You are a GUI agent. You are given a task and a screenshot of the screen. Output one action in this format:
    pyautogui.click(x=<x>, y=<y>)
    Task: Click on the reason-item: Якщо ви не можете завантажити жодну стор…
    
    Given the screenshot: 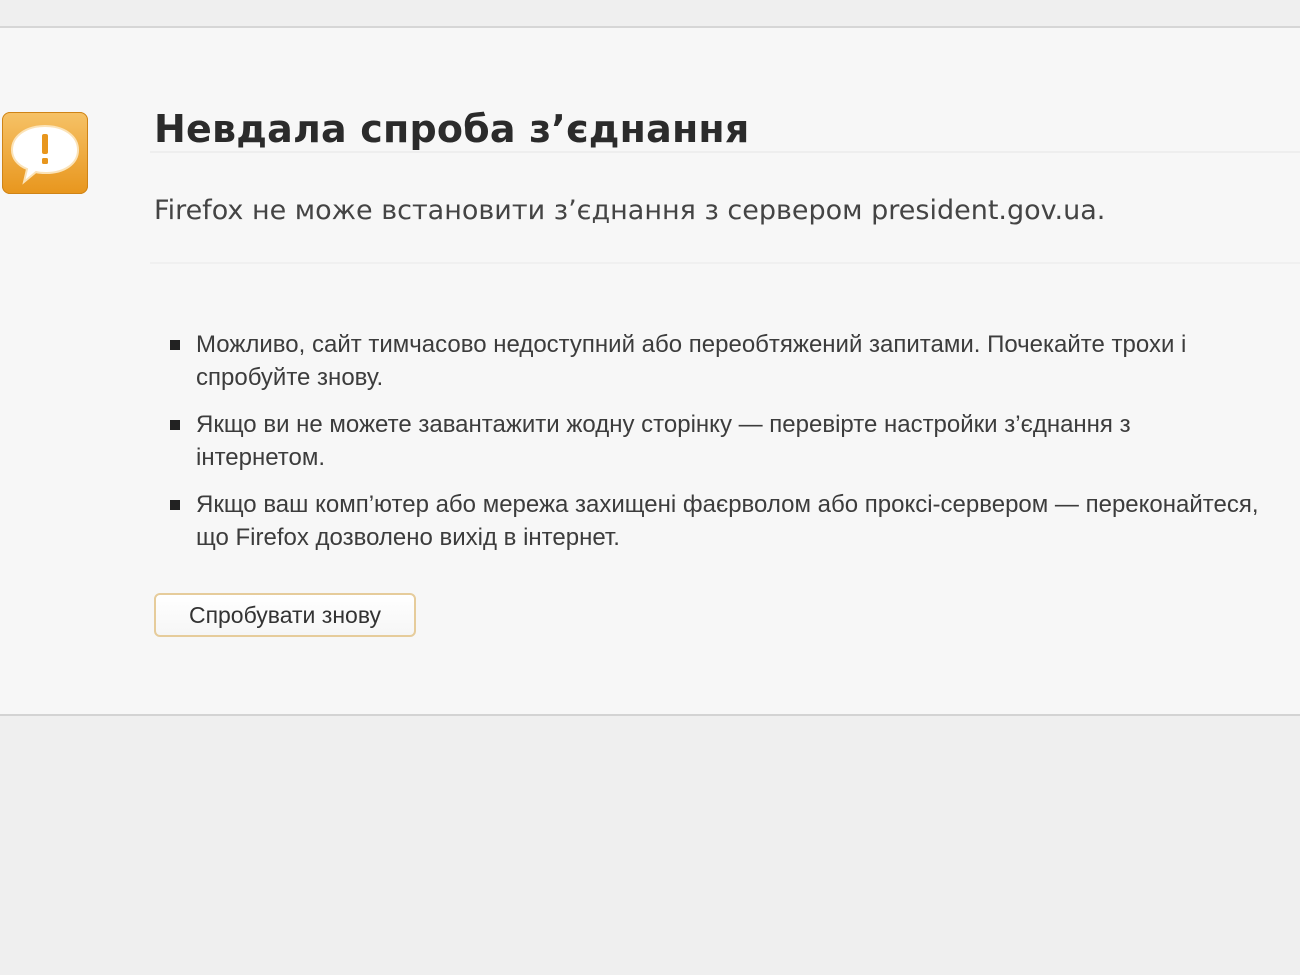 What is the action you would take?
    pyautogui.click(x=716, y=441)
    